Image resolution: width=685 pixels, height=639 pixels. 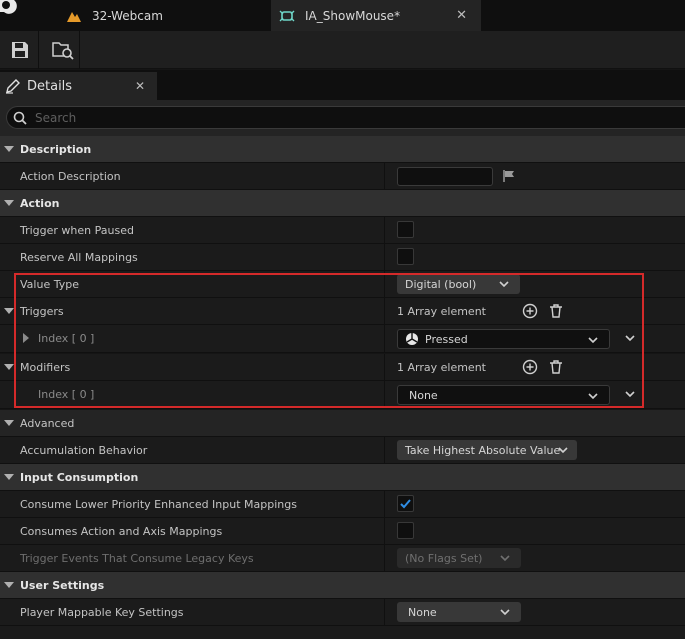 I want to click on trigger-when-paused-checkbox, so click(x=405, y=229).